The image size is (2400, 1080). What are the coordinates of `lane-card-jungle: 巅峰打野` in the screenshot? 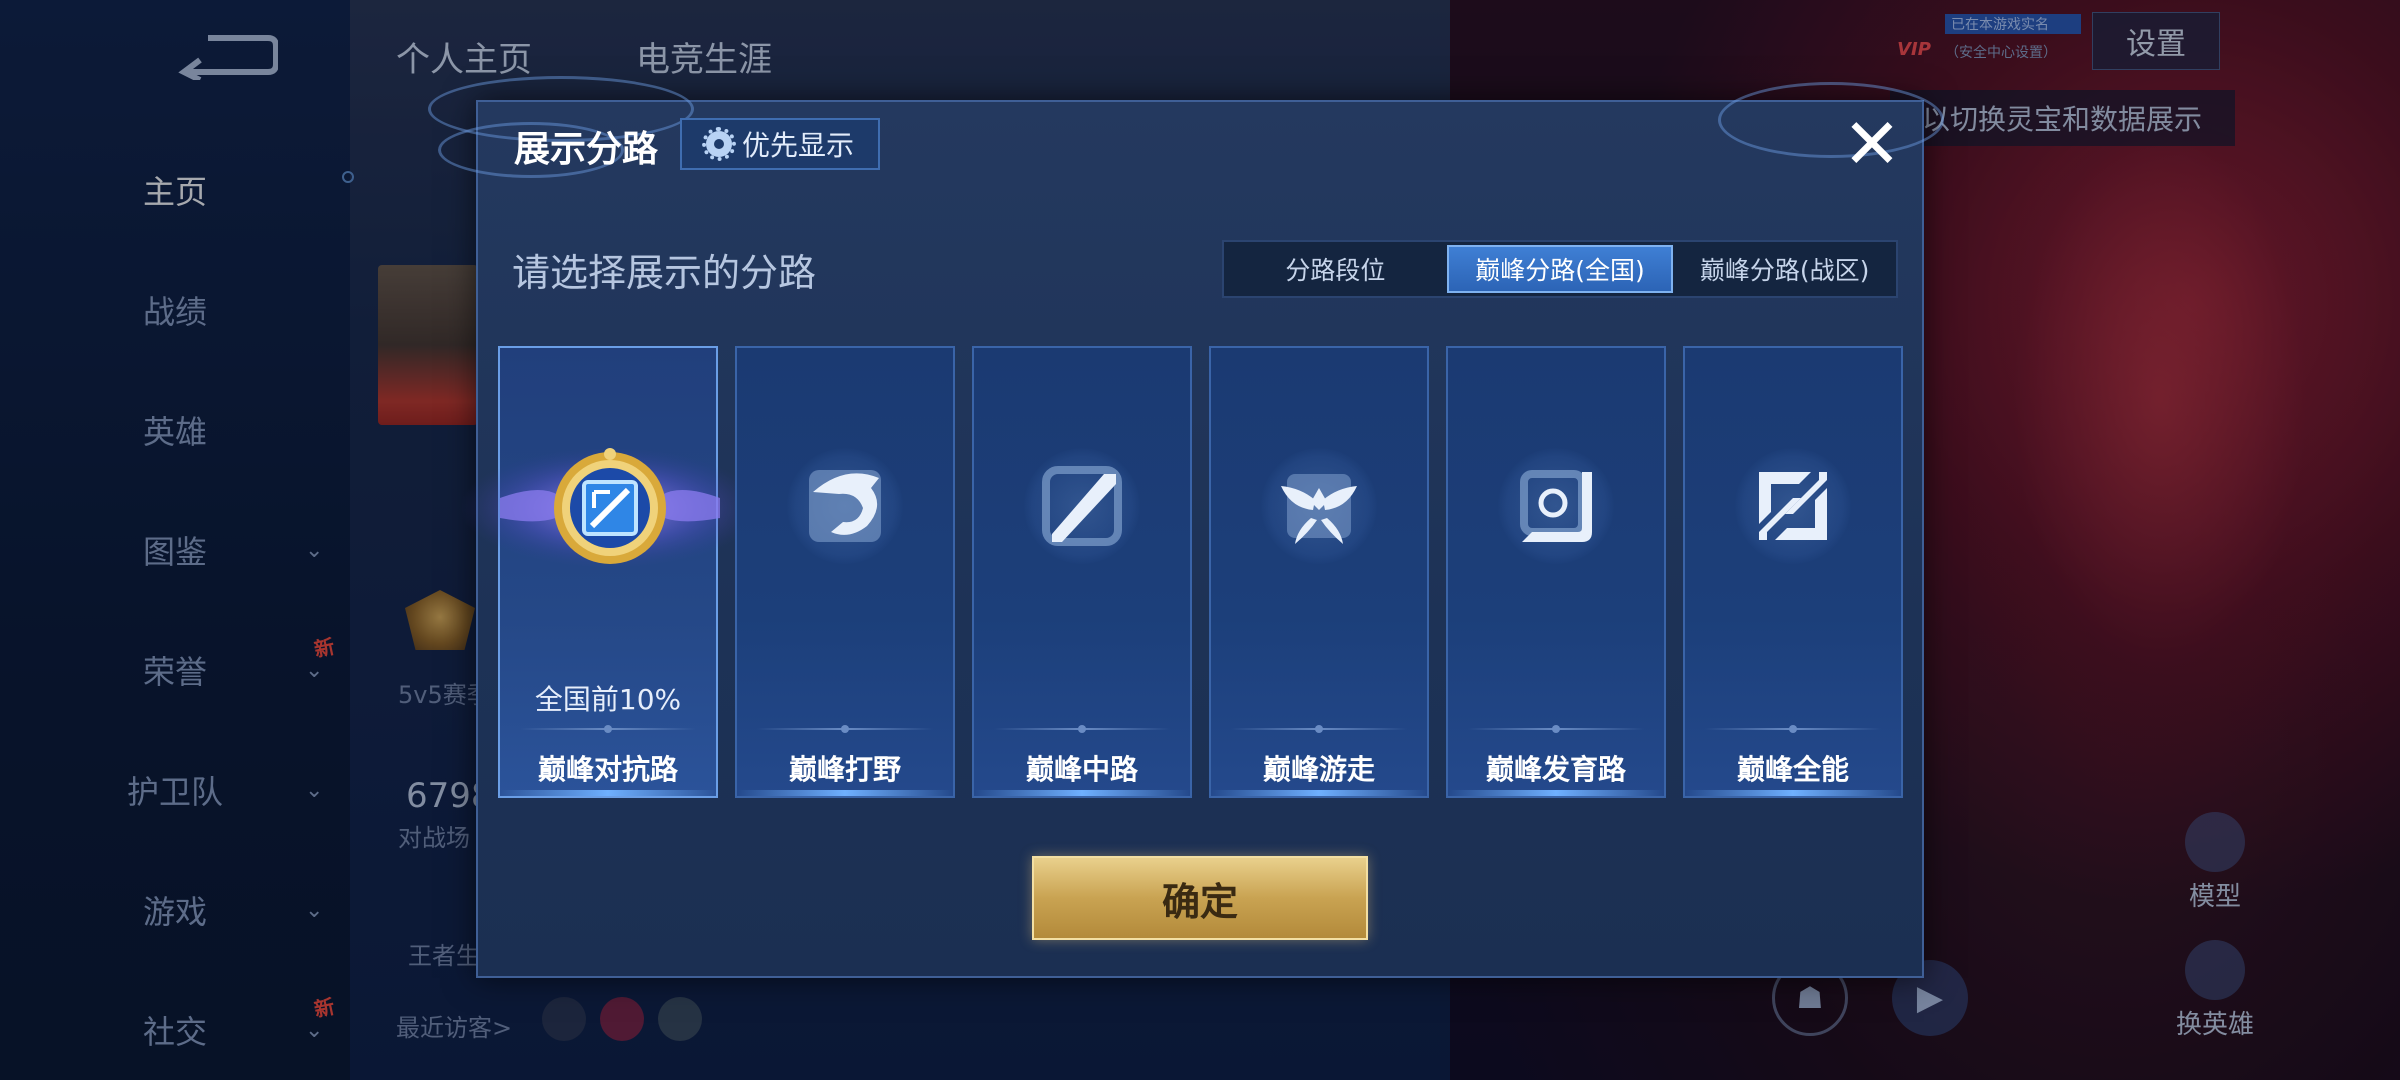 It's located at (845, 572).